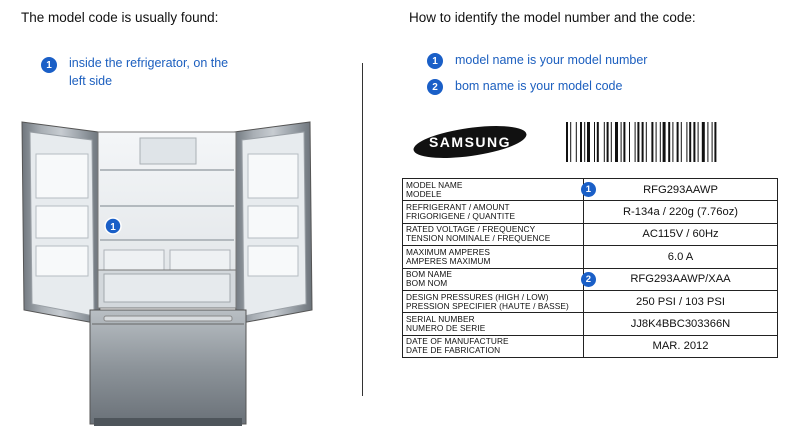 The width and height of the screenshot is (790, 440). What do you see at coordinates (435, 87) in the screenshot?
I see `step2-right-badge: 2` at bounding box center [435, 87].